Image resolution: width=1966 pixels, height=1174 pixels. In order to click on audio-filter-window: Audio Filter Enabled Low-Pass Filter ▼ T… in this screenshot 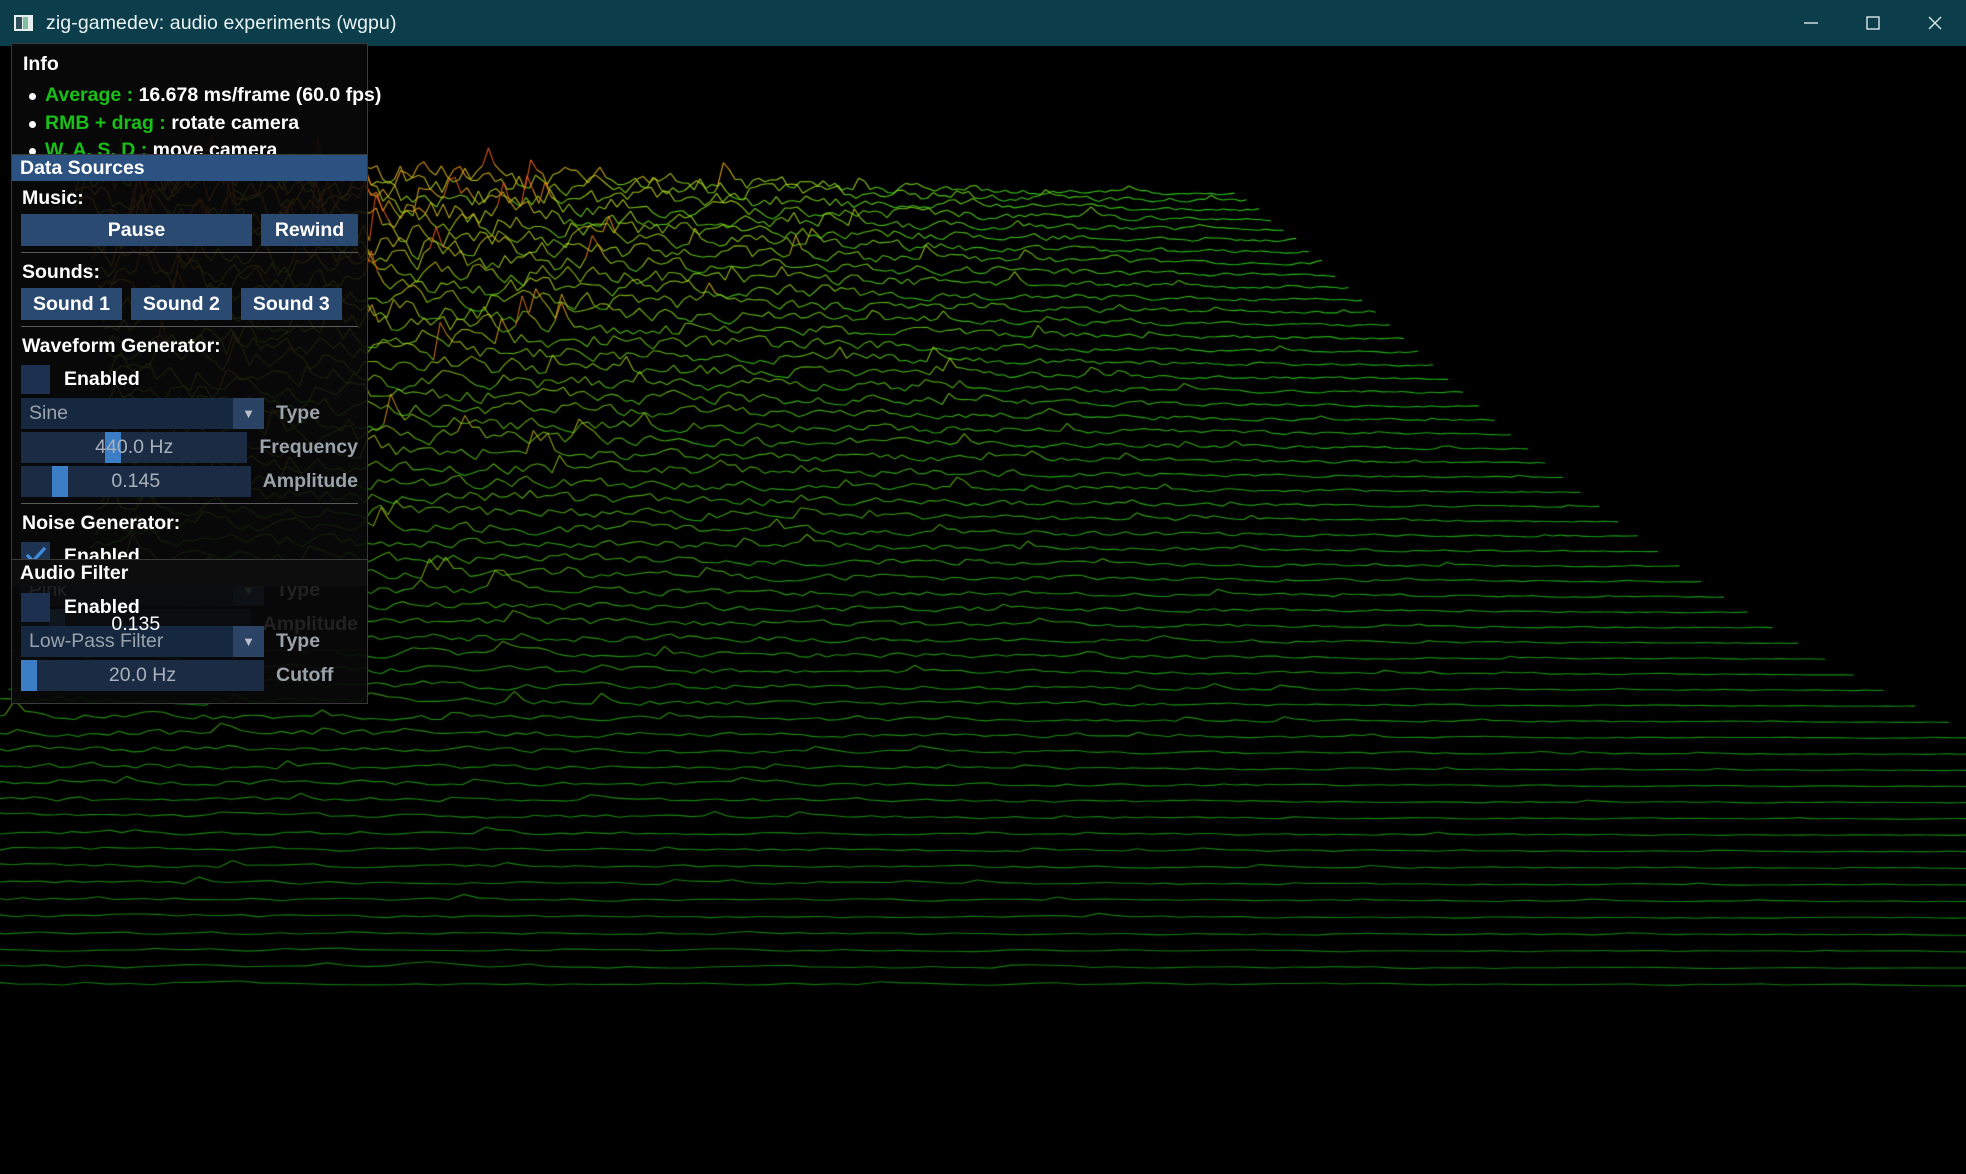, I will do `click(189, 631)`.